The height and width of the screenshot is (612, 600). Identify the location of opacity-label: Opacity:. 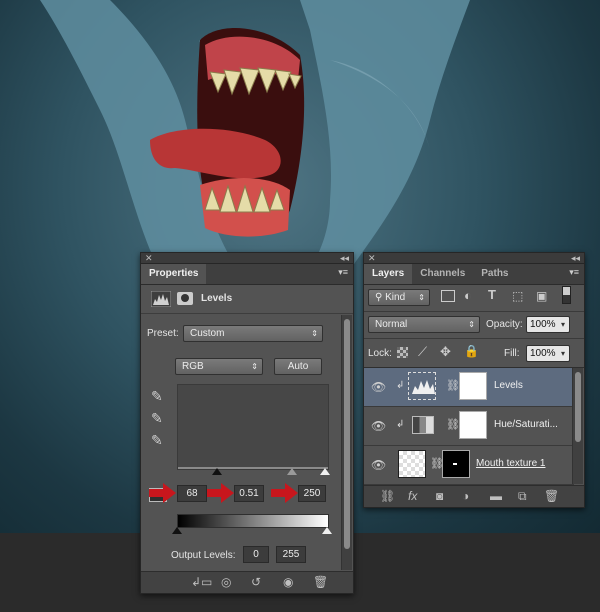
(504, 324).